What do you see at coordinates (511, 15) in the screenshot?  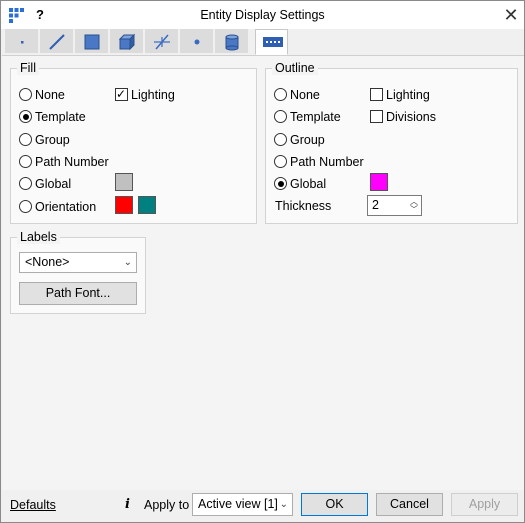 I see `close-button: ✕` at bounding box center [511, 15].